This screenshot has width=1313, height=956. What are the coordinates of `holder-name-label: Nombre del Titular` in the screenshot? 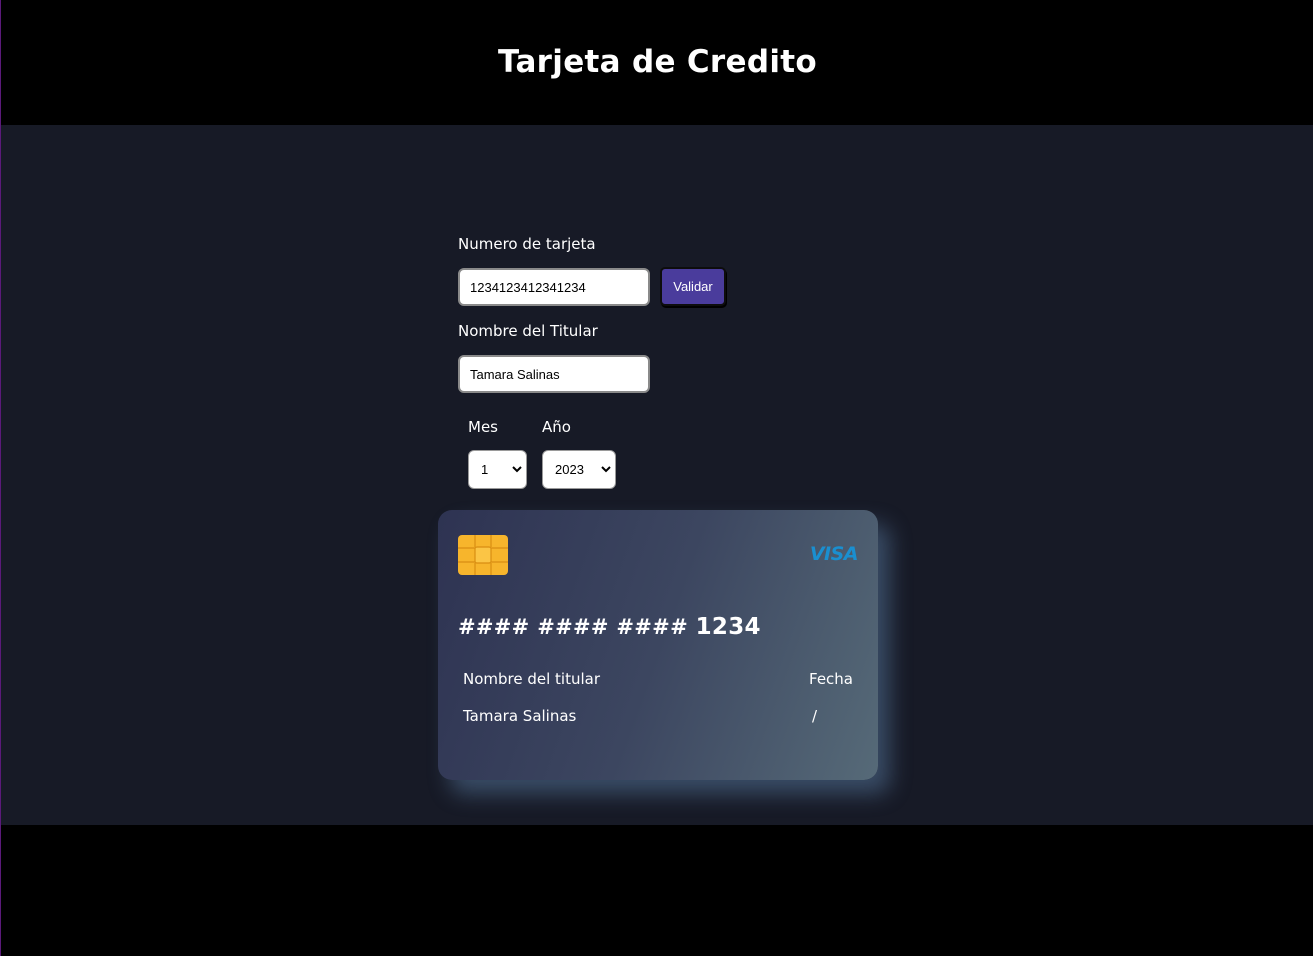 It's located at (528, 331).